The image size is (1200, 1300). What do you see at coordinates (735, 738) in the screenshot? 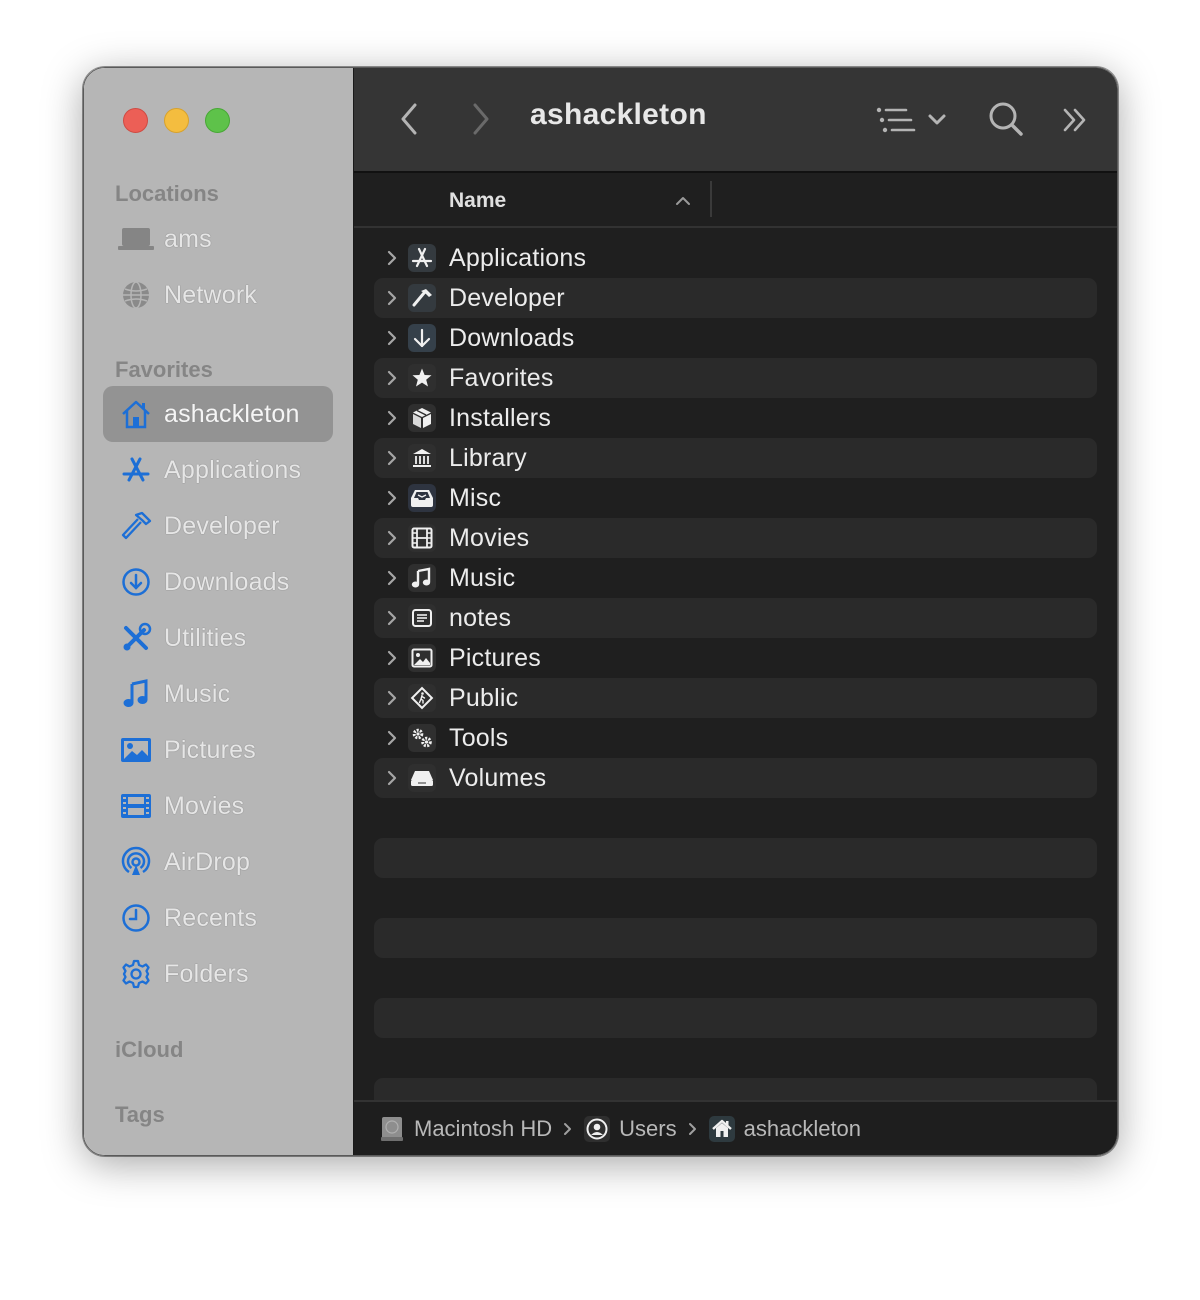
I see `list-item: Tools` at bounding box center [735, 738].